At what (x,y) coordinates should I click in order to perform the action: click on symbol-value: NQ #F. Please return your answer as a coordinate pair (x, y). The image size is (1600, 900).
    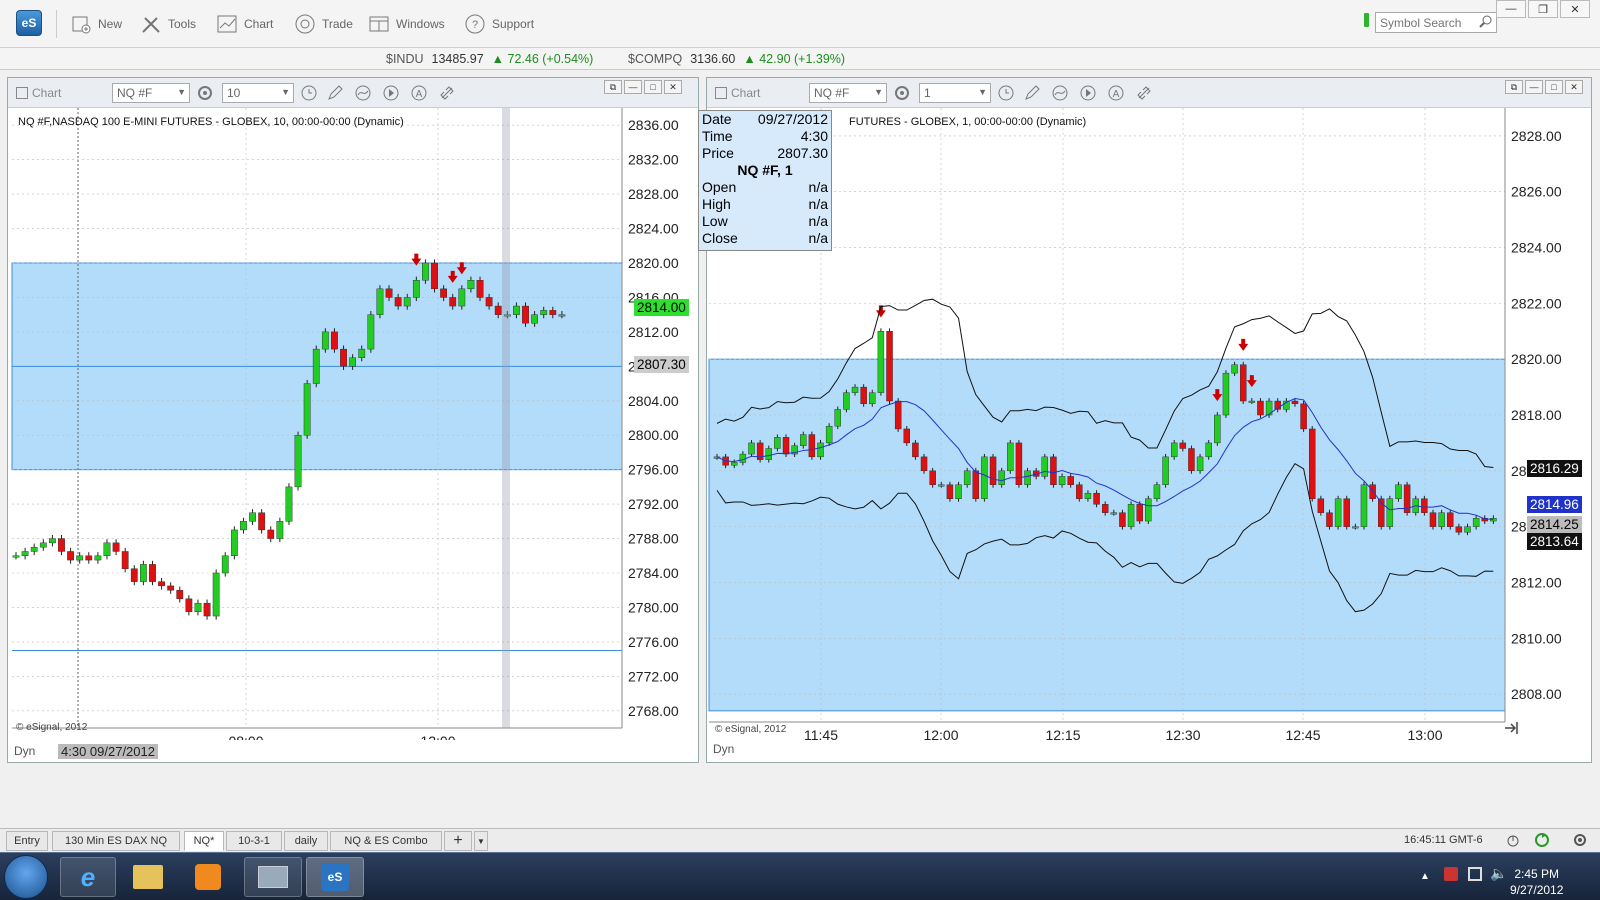
    Looking at the image, I should click on (832, 93).